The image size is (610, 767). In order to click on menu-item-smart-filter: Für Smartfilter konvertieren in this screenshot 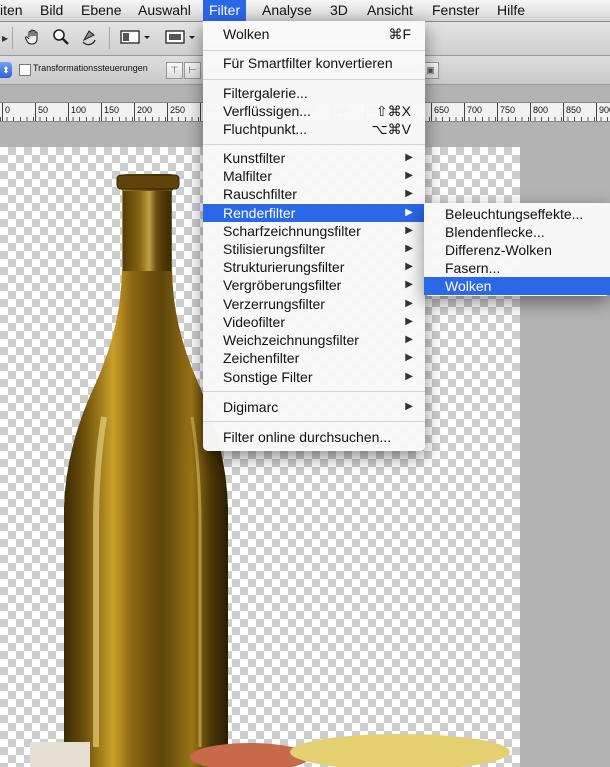, I will do `click(314, 63)`.